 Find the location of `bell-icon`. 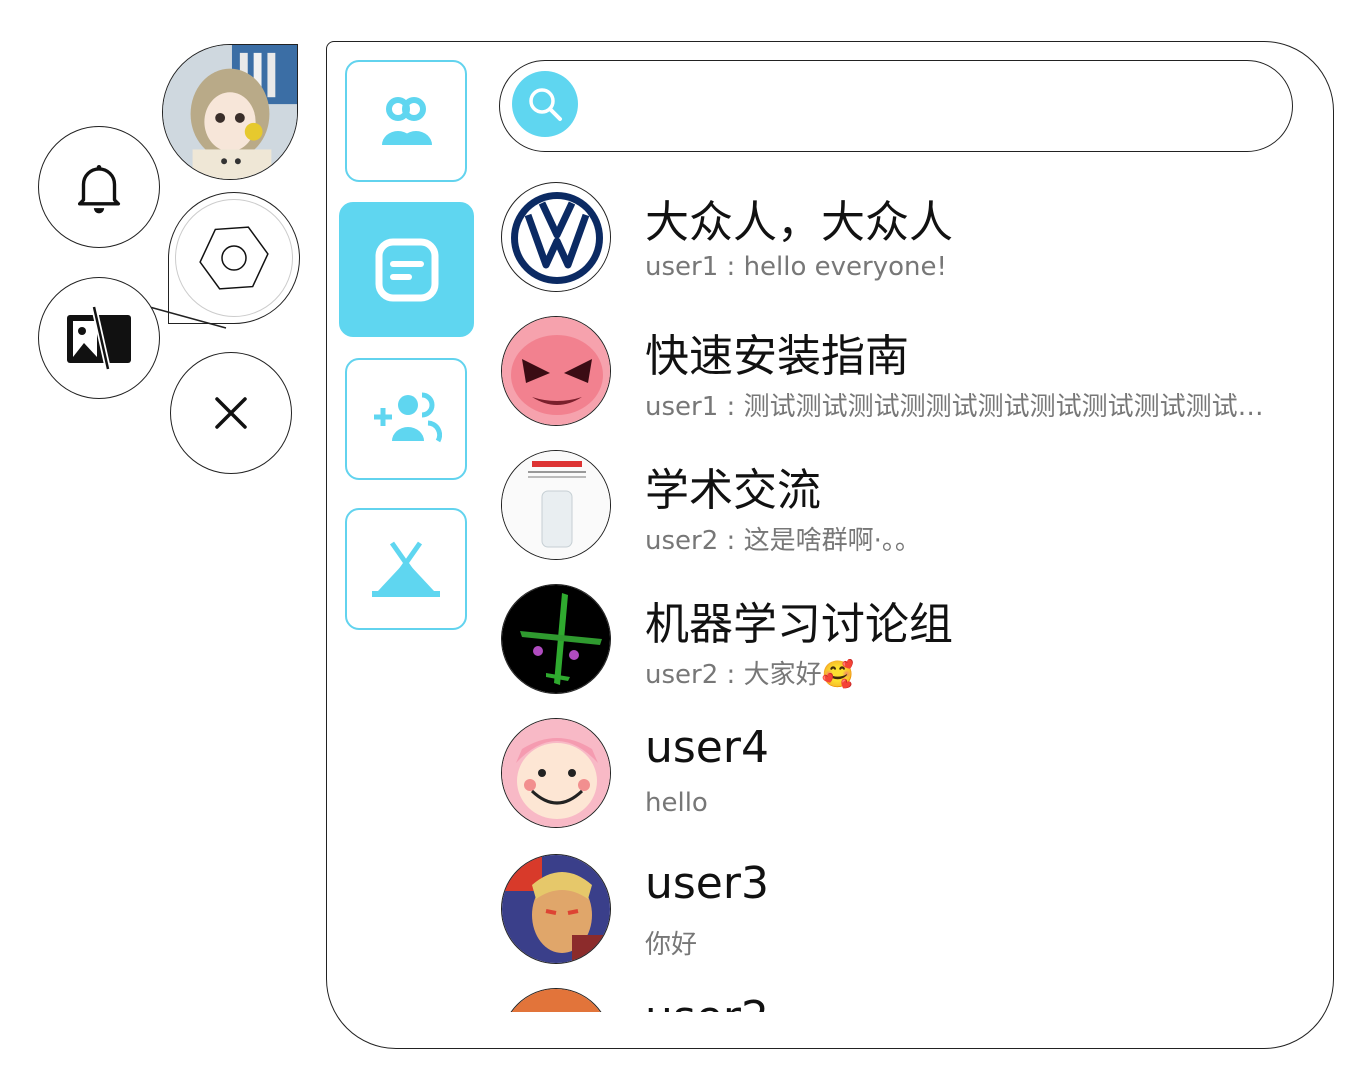

bell-icon is located at coordinates (99, 189).